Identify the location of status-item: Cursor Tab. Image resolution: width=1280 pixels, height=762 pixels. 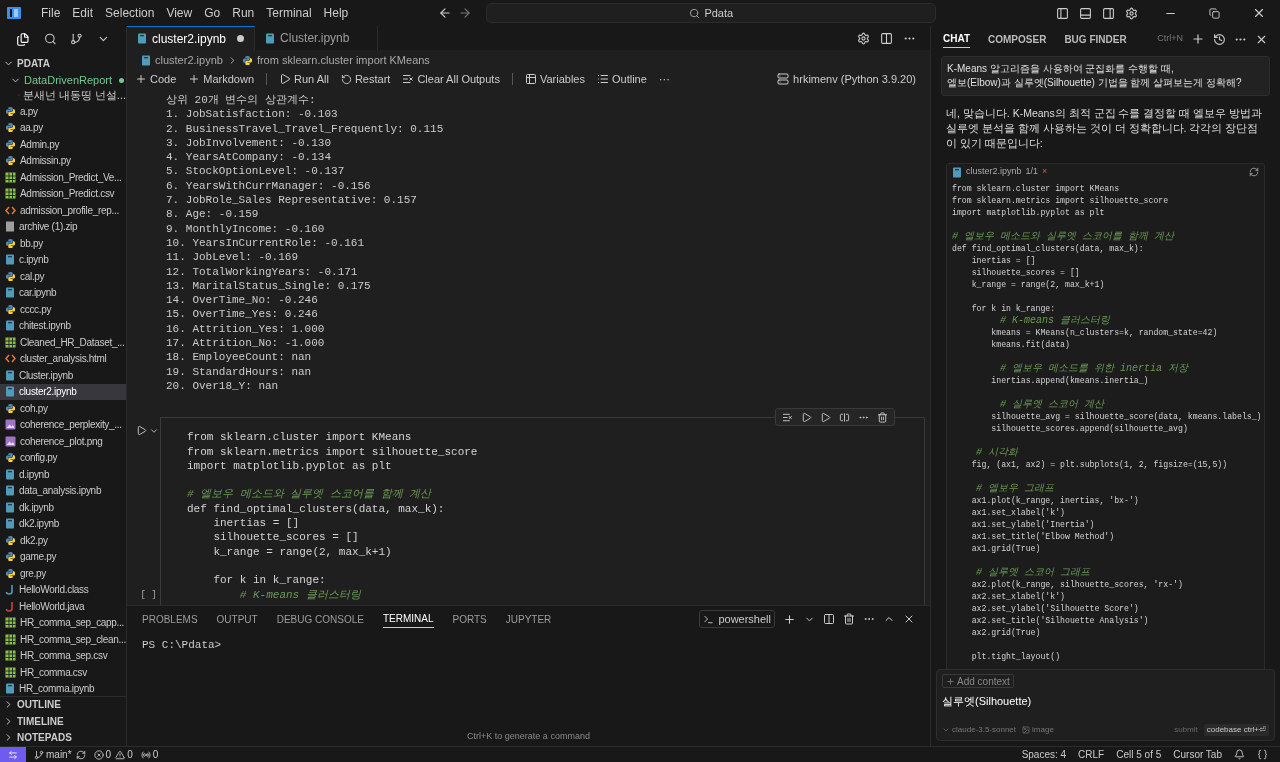
(1197, 754).